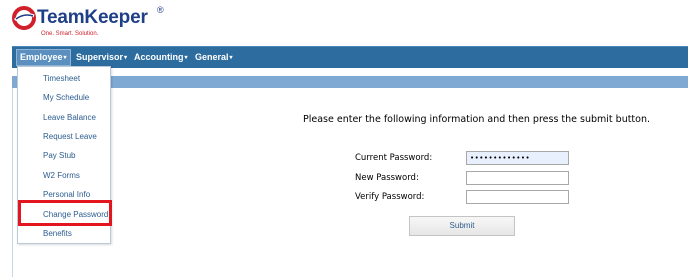 The width and height of the screenshot is (688, 277). I want to click on nav-supervisor-label: Supervisor, so click(100, 57).